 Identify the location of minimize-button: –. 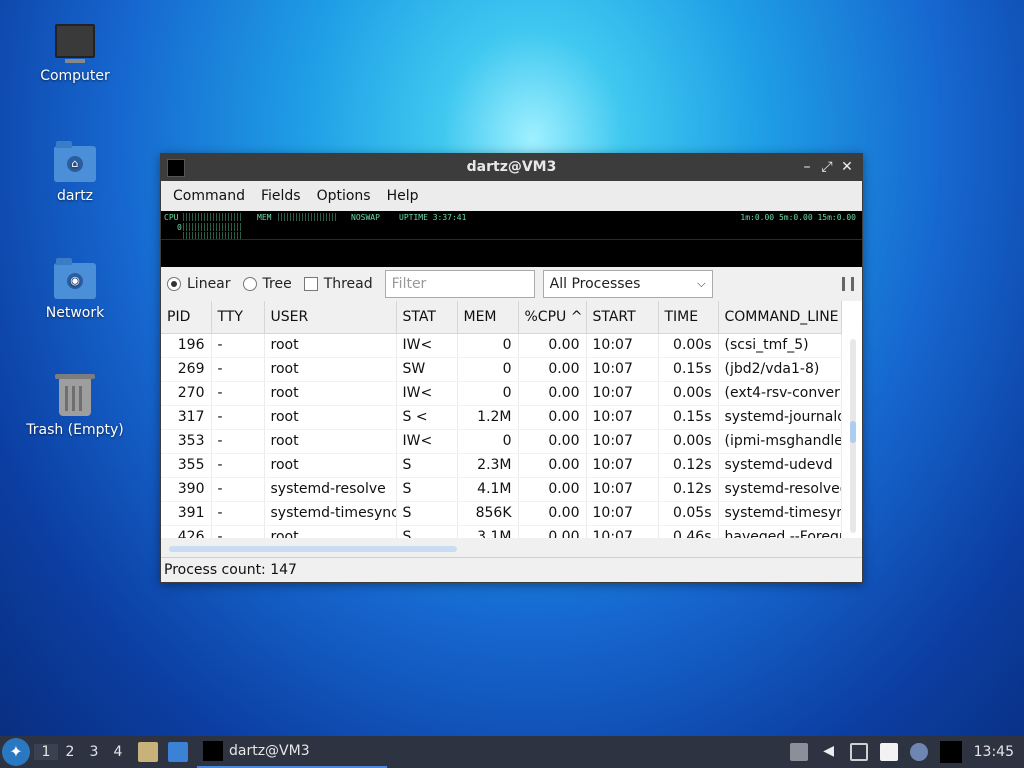
(807, 167).